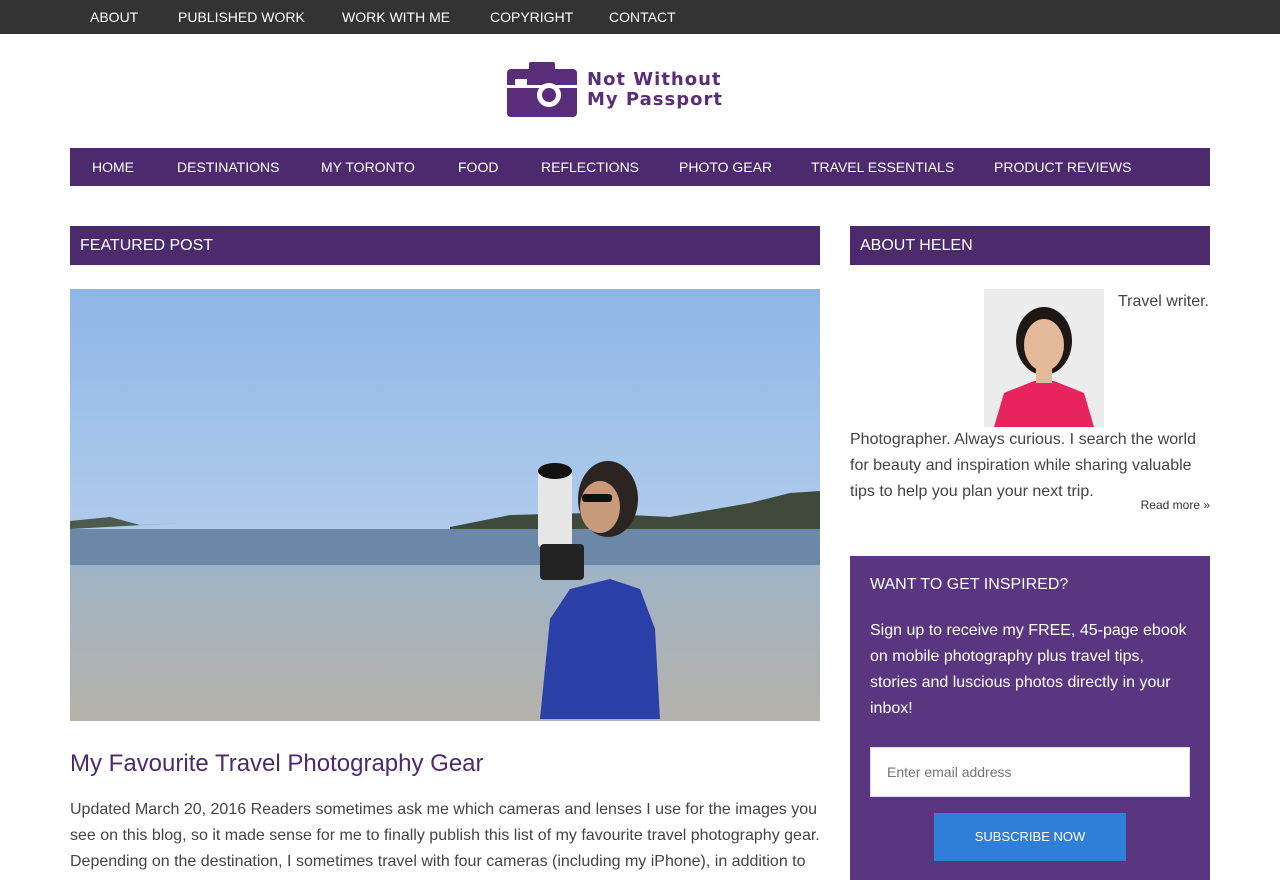  Describe the element at coordinates (445, 245) in the screenshot. I see `featured-post-heading: Featured Post` at that location.